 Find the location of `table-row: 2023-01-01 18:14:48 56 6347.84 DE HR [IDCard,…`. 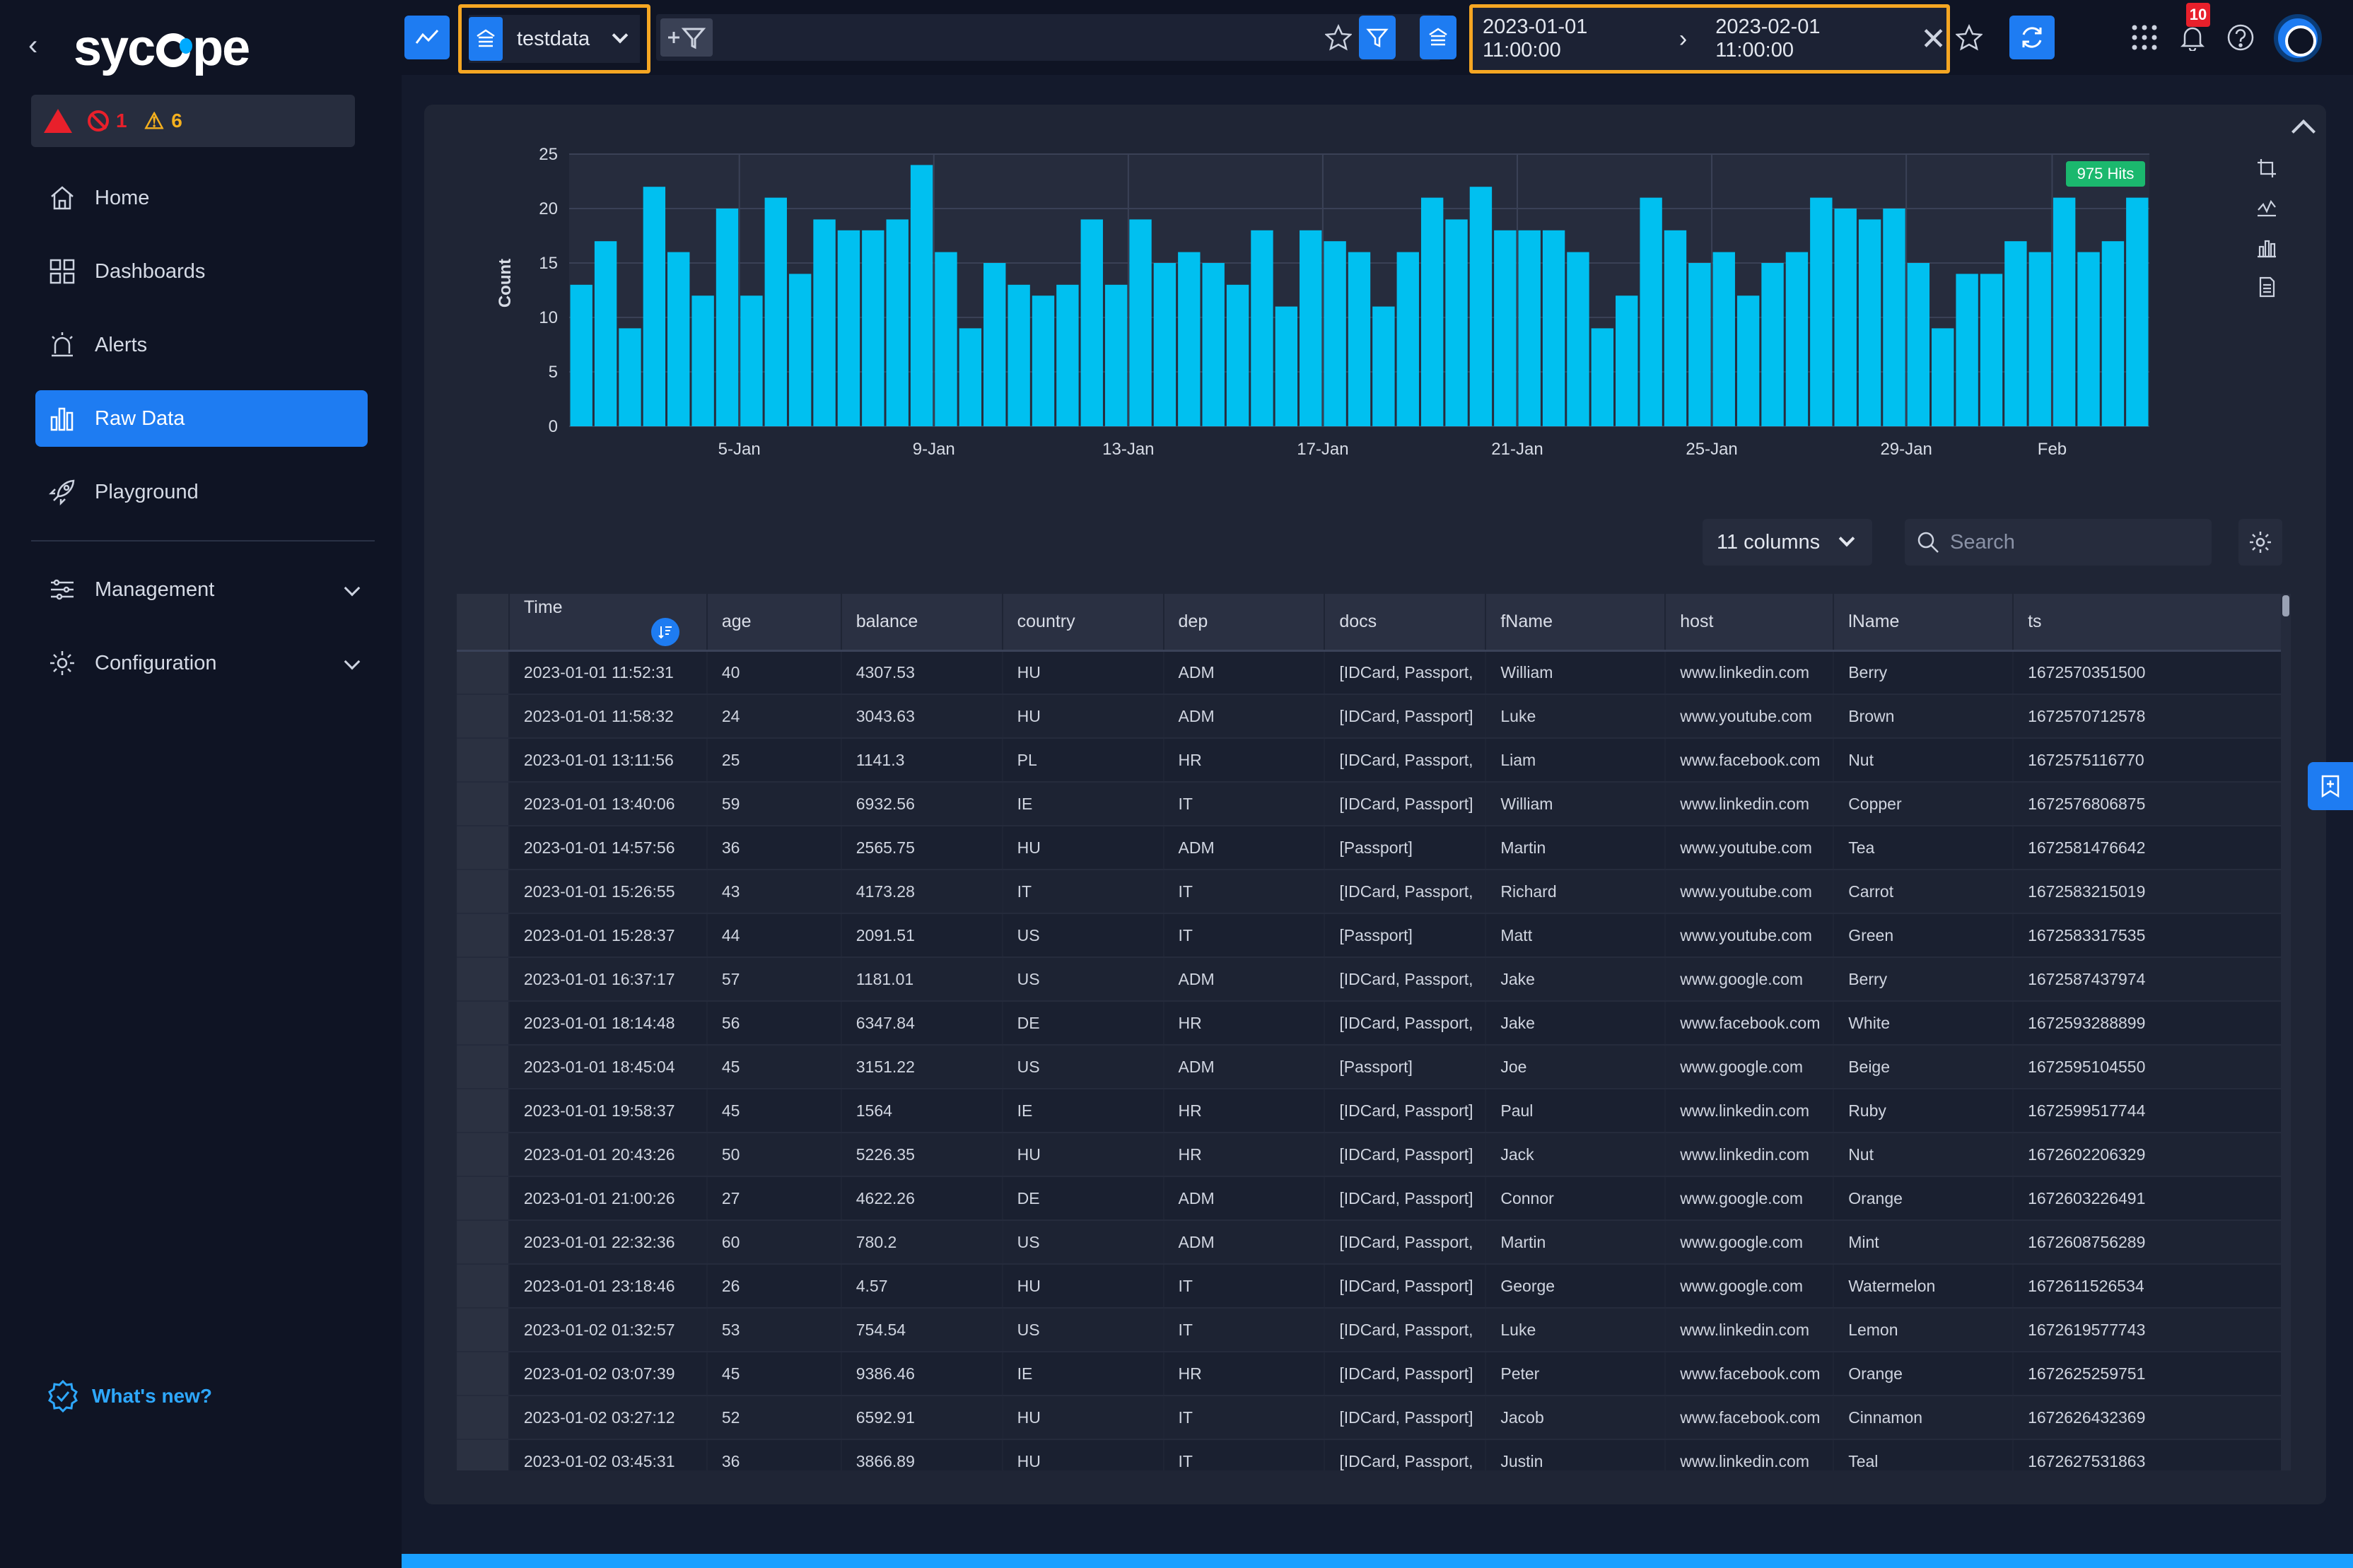

table-row: 2023-01-01 18:14:48 56 6347.84 DE HR [IDCard,… is located at coordinates (1373, 1023).